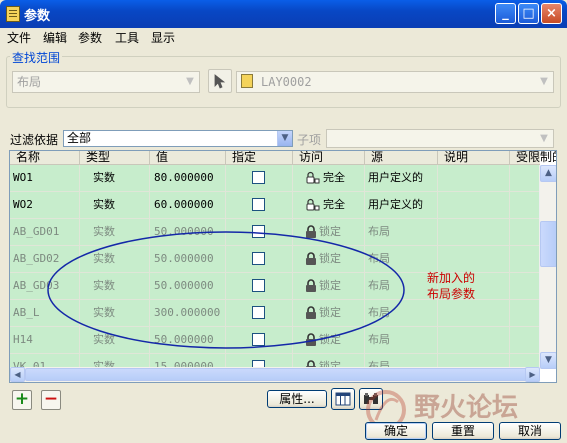  Describe the element at coordinates (396, 431) in the screenshot. I see `ok-button: 确定` at that location.